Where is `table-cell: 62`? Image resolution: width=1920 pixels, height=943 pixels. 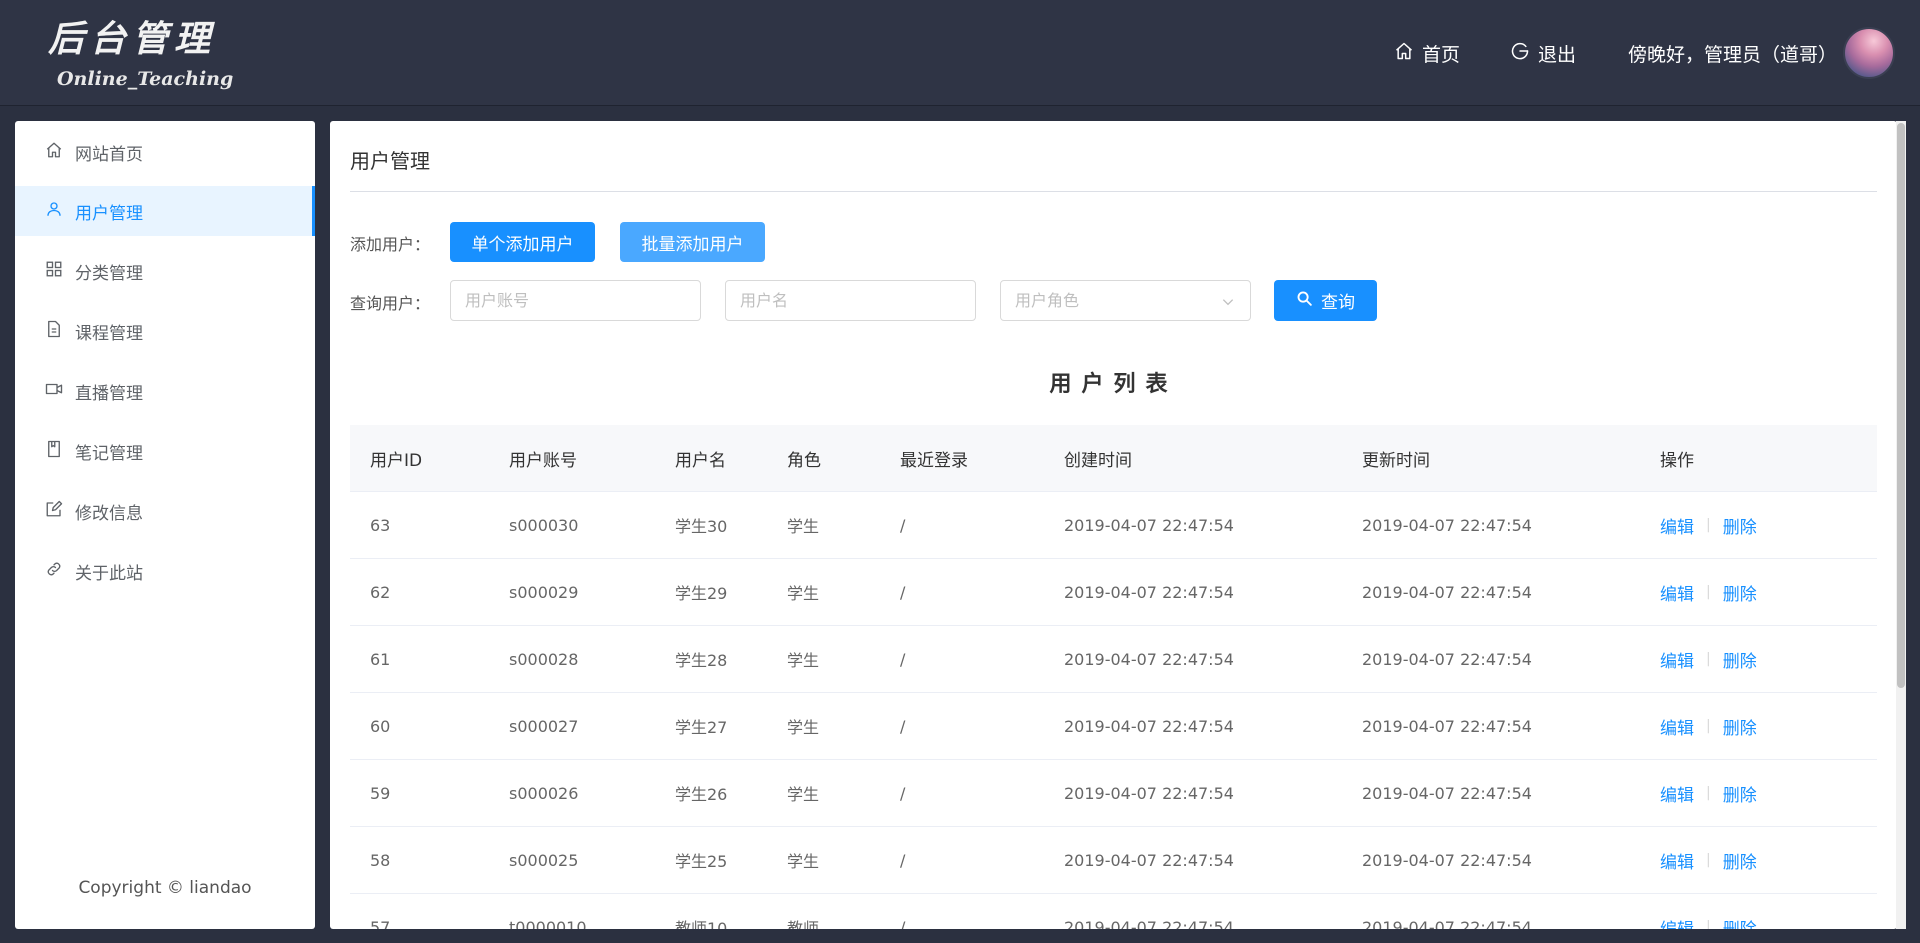
table-cell: 62 is located at coordinates (380, 592).